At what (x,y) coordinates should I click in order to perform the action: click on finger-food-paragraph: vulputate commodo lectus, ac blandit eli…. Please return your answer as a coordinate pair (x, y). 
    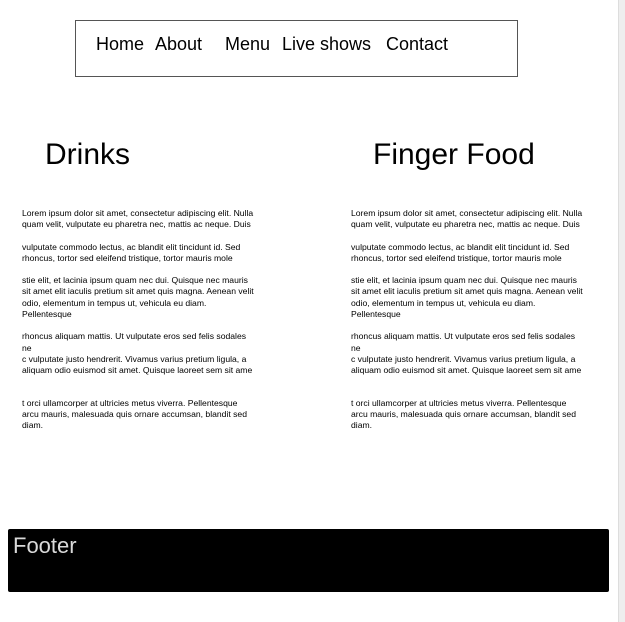
    Looking at the image, I should click on (460, 252).